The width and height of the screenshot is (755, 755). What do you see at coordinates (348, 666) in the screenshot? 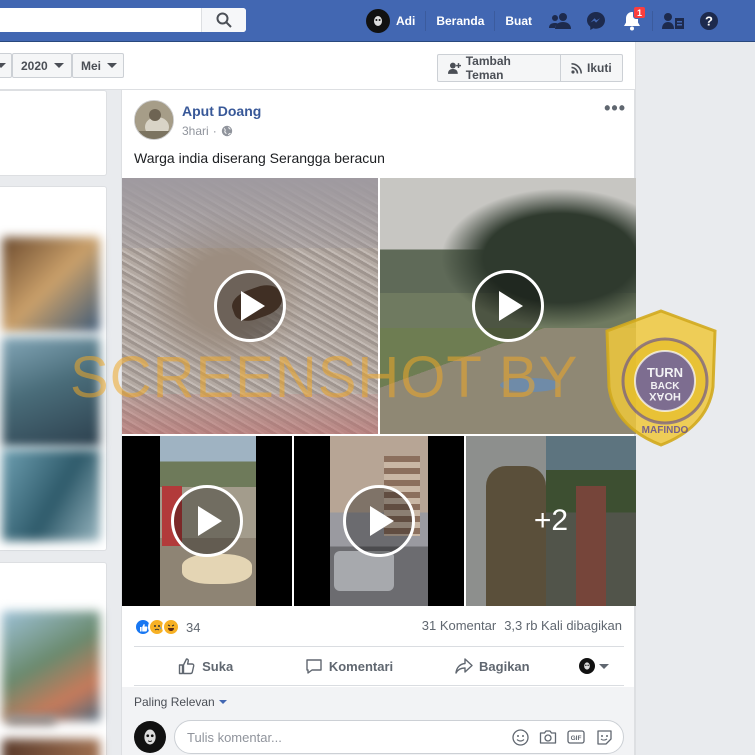
I see `comment-button: Komentari` at bounding box center [348, 666].